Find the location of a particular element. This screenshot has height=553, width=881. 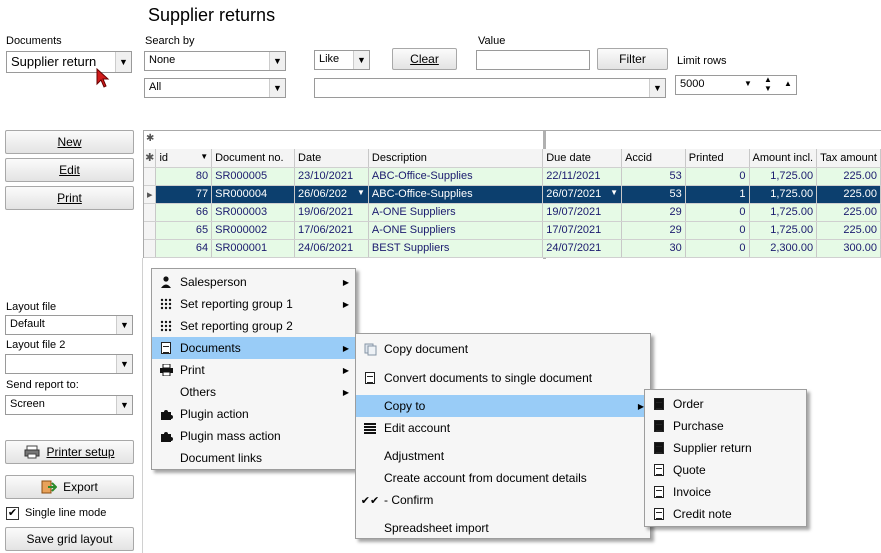

column-header-amount-incl: Amount incl. is located at coordinates (783, 158).